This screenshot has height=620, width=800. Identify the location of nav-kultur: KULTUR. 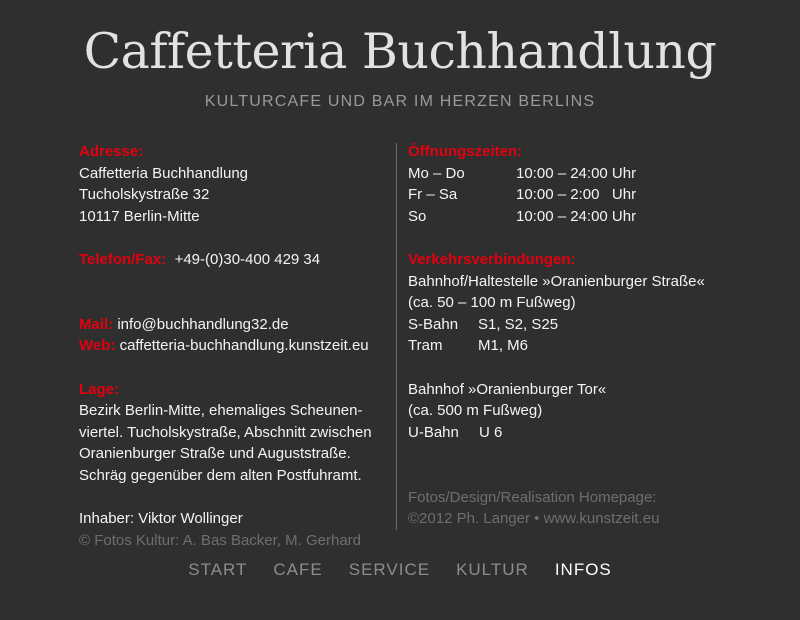
(492, 570).